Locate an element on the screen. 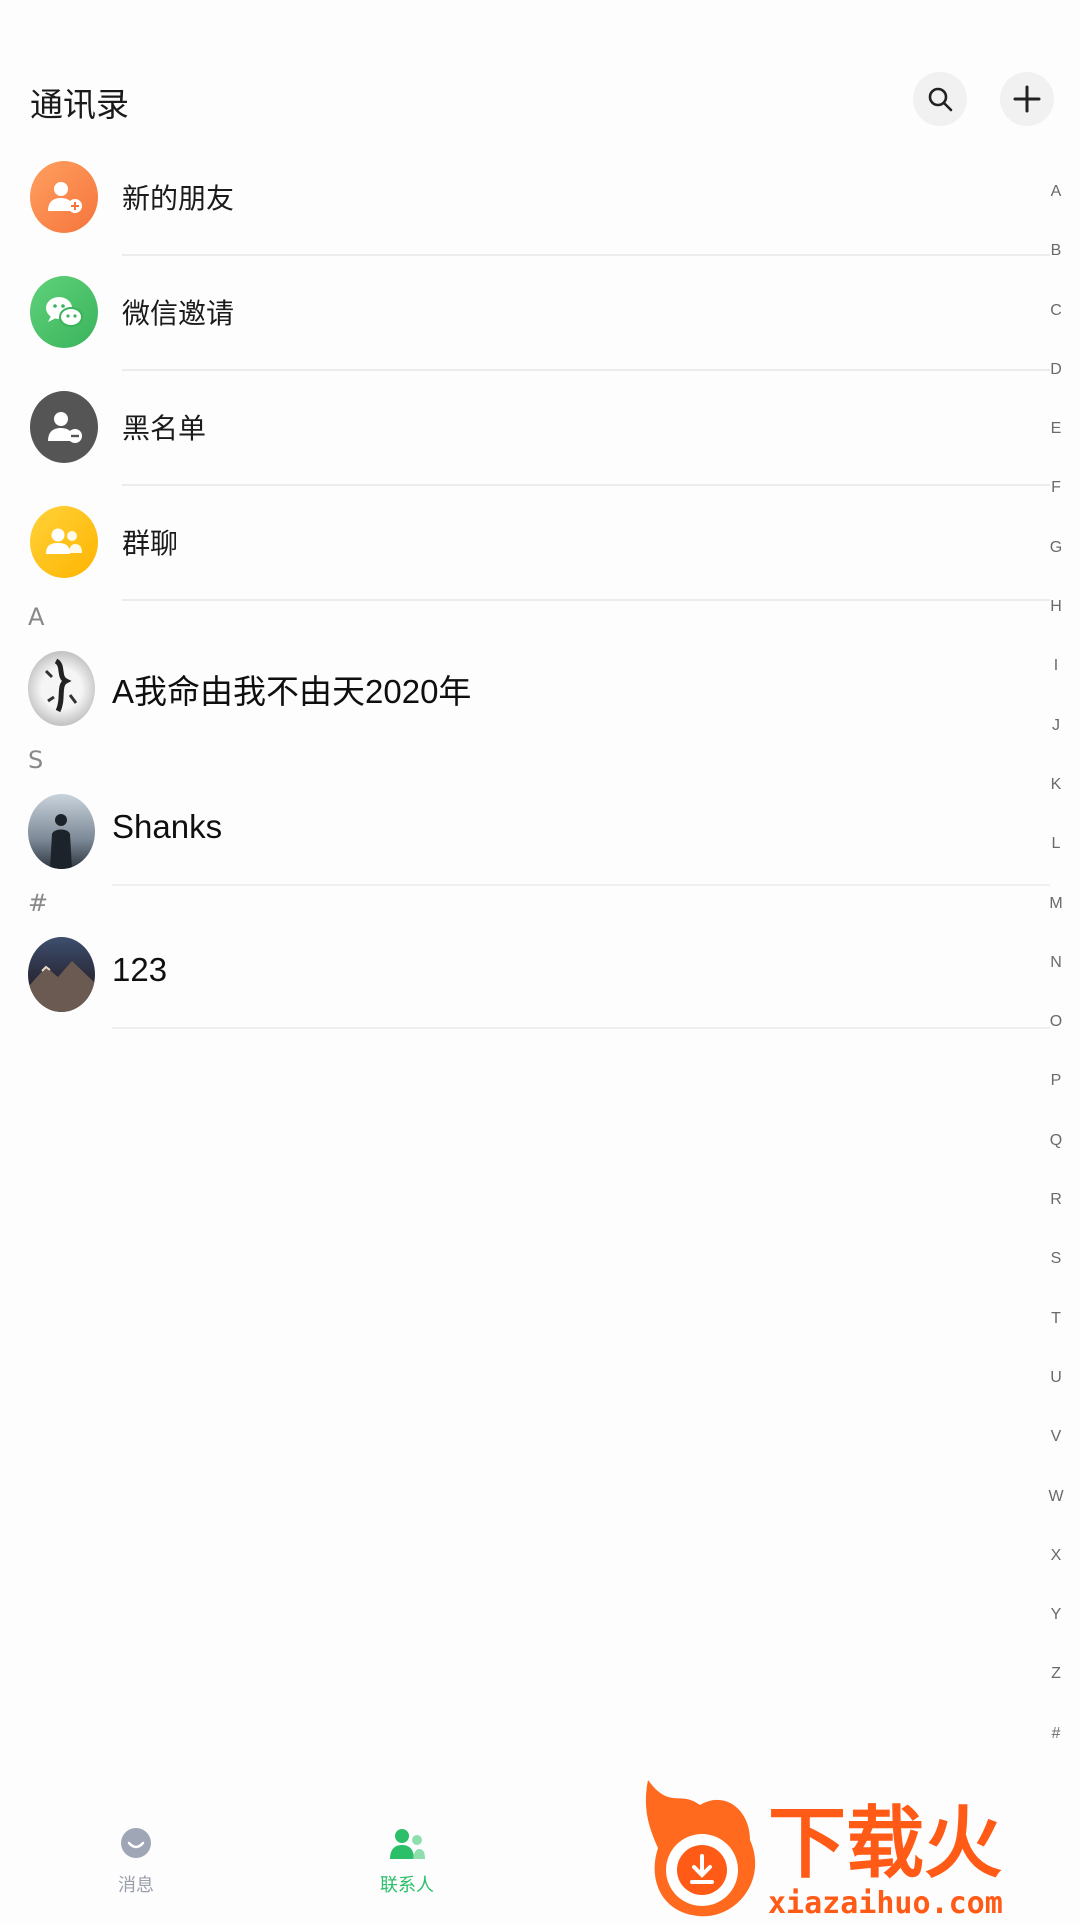  search-icon is located at coordinates (940, 99).